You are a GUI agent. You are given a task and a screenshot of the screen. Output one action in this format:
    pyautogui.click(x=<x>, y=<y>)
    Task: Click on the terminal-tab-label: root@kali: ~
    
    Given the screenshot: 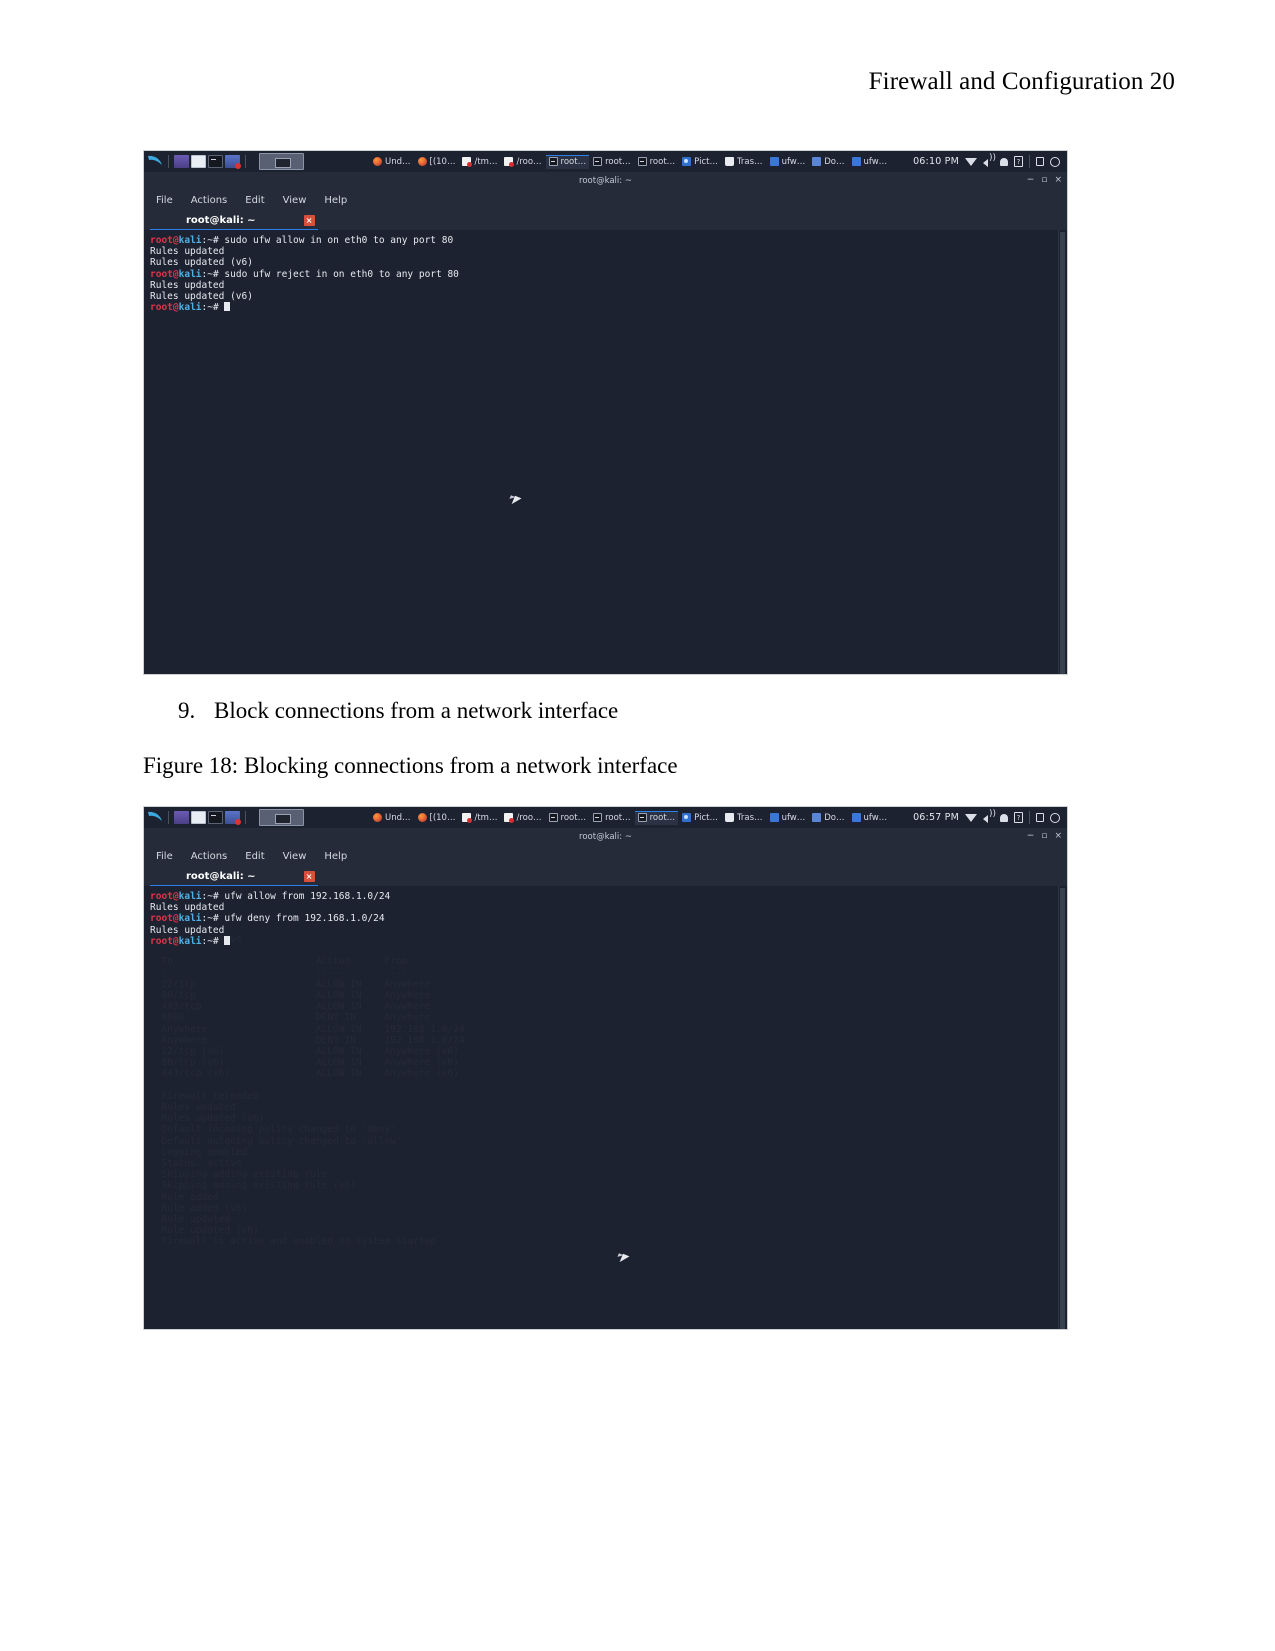 What is the action you would take?
    pyautogui.click(x=221, y=220)
    